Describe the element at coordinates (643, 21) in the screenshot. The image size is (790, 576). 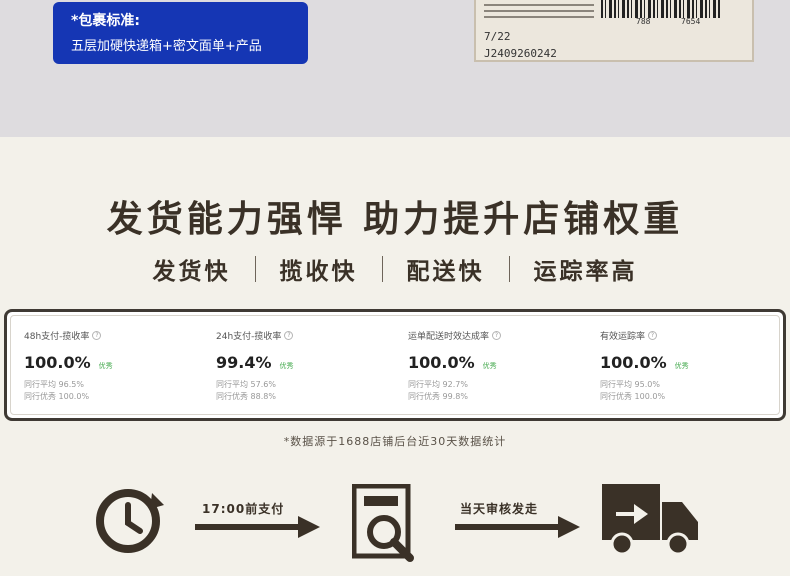
I see `label-number: 788` at that location.